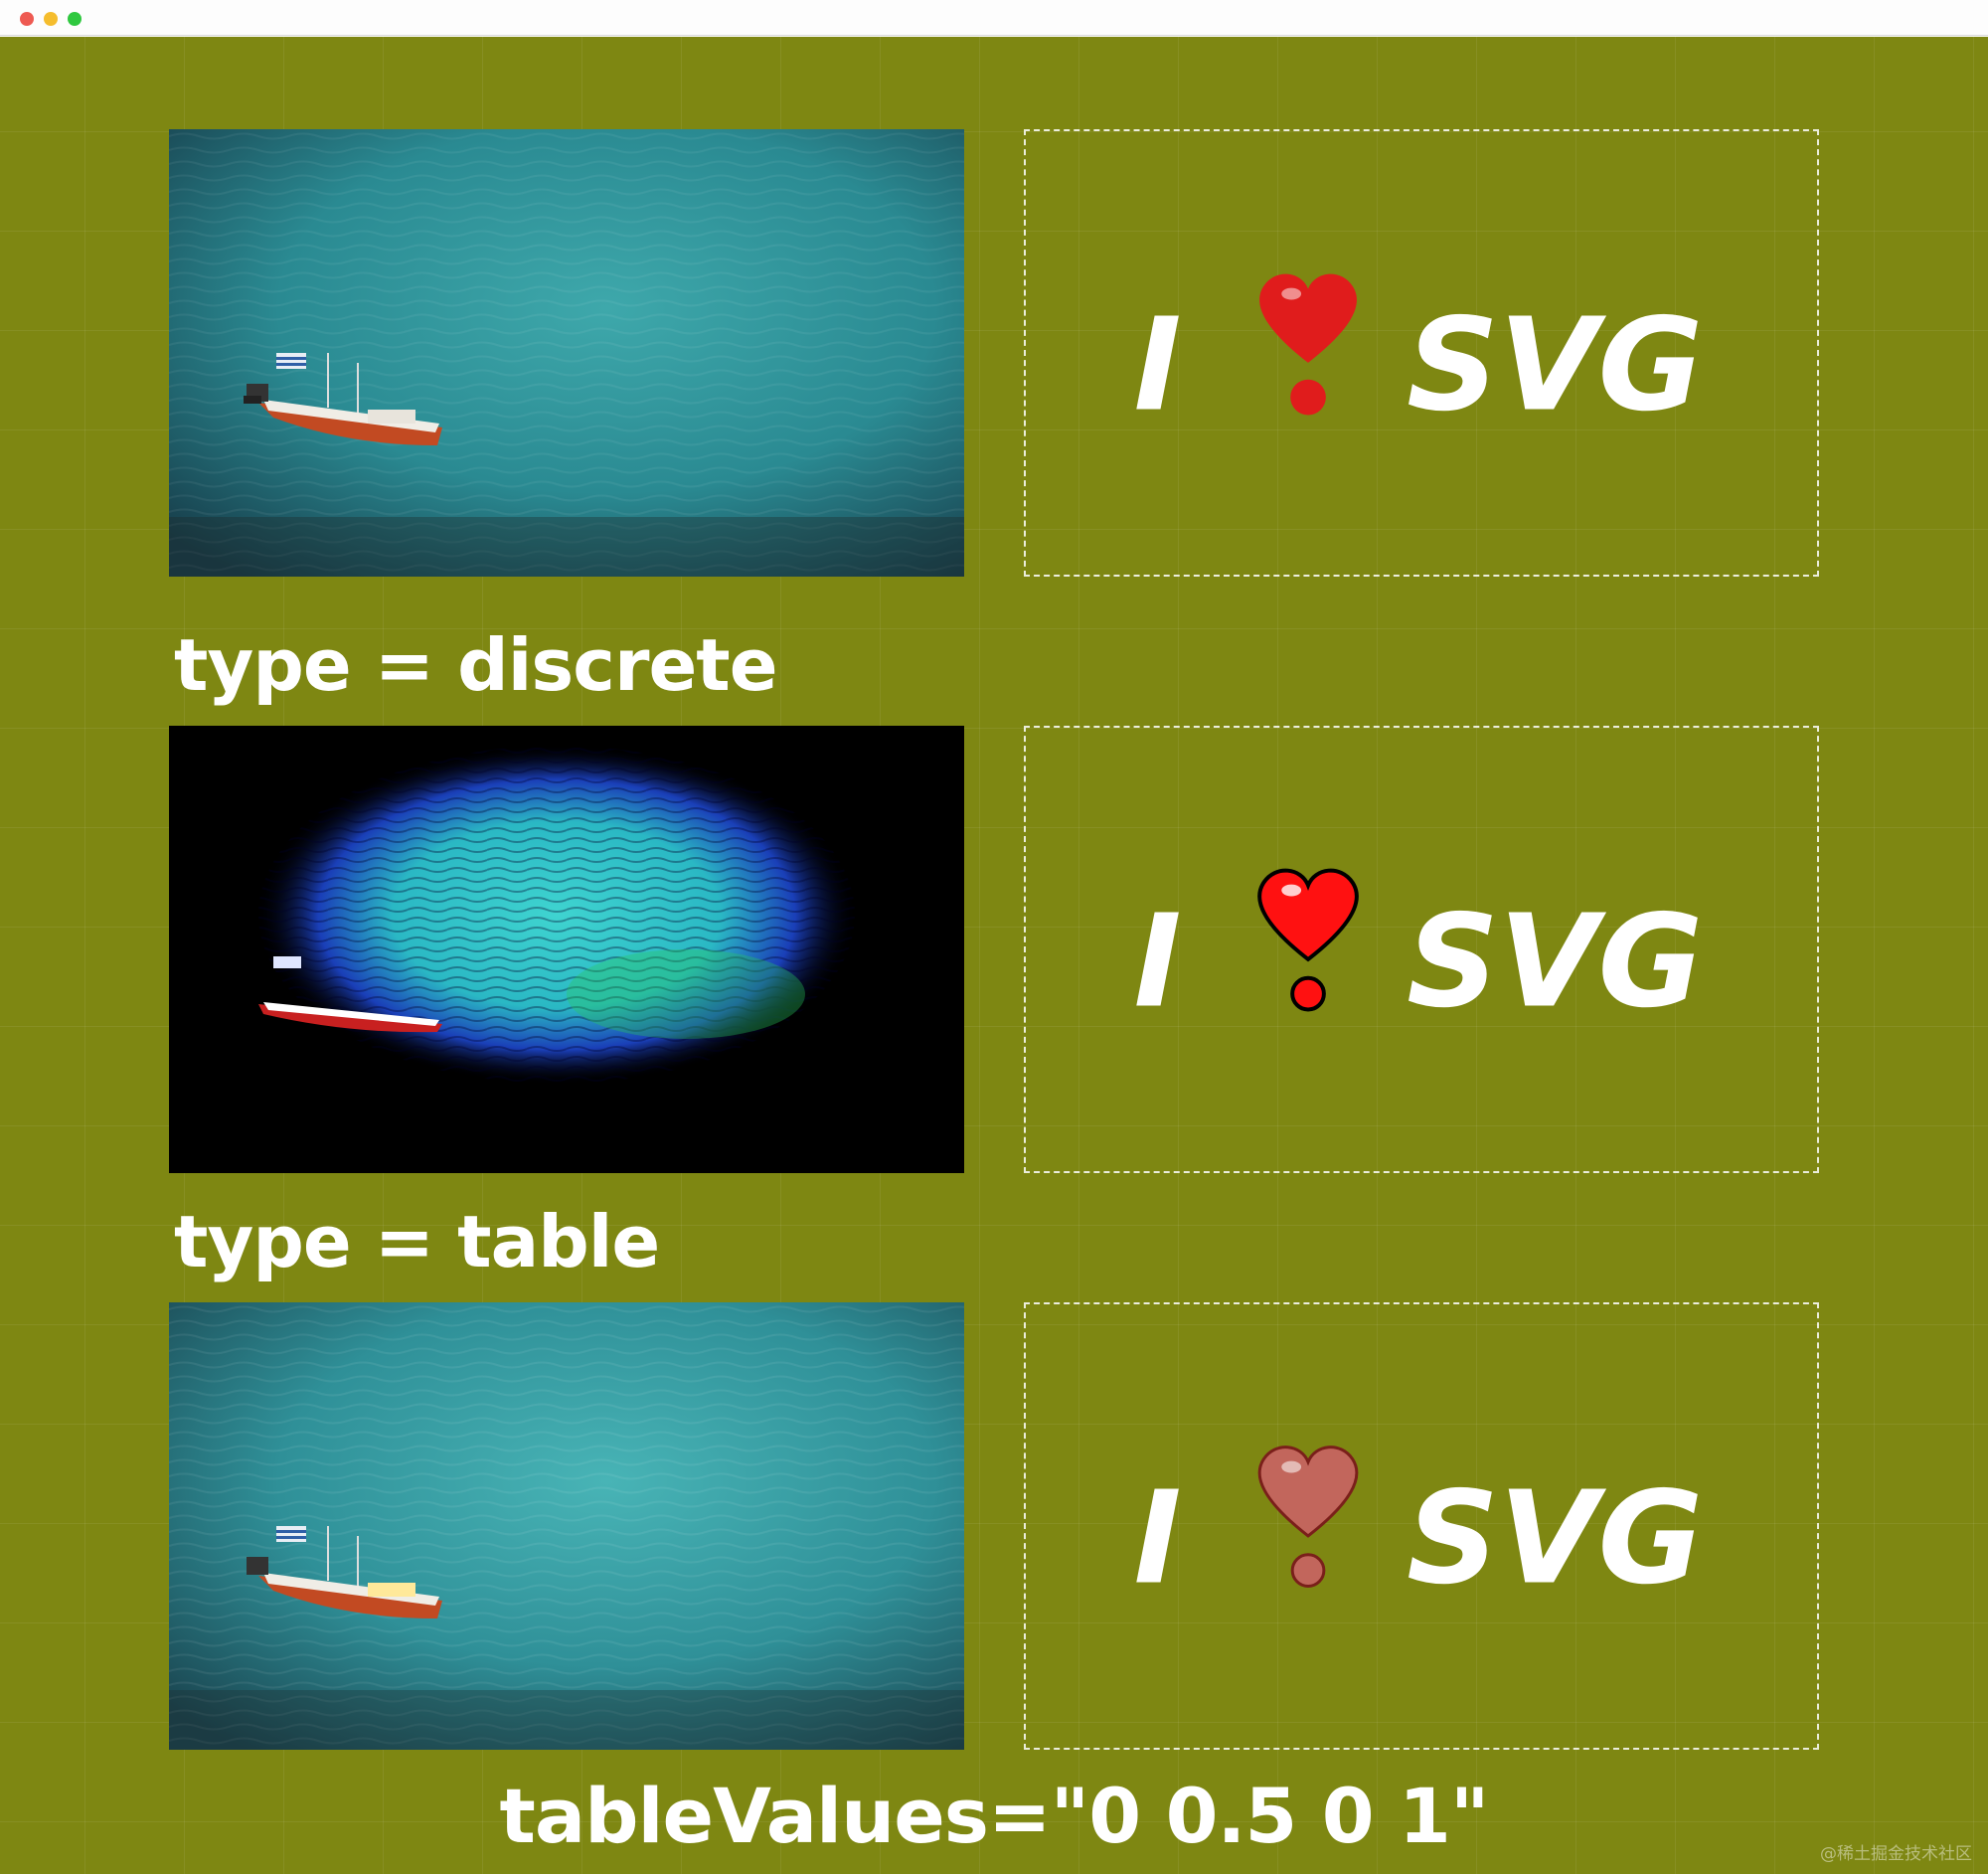 The width and height of the screenshot is (1988, 1874). What do you see at coordinates (994, 1816) in the screenshot?
I see `caption-table-values: tableValues="0 0.5 0 1"` at bounding box center [994, 1816].